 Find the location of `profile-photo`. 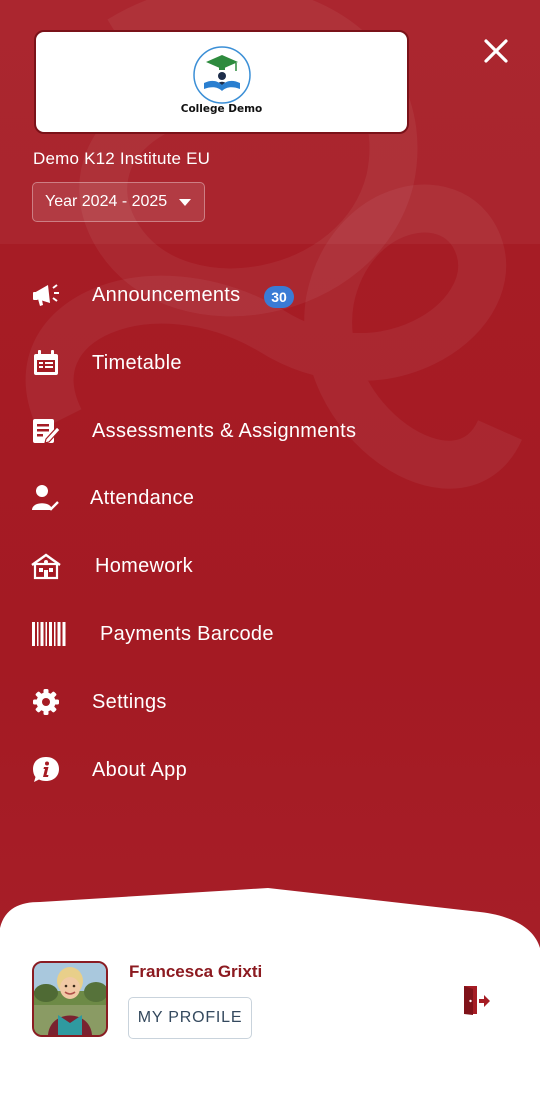

profile-photo is located at coordinates (70, 999).